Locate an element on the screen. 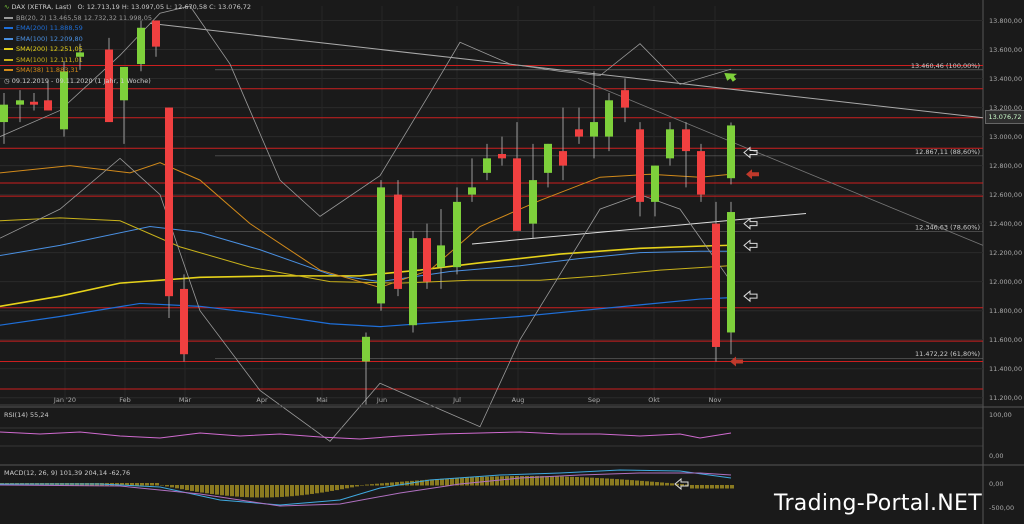 The width and height of the screenshot is (1024, 524). y-tick-label: 11.800,00 is located at coordinates (1005, 311).